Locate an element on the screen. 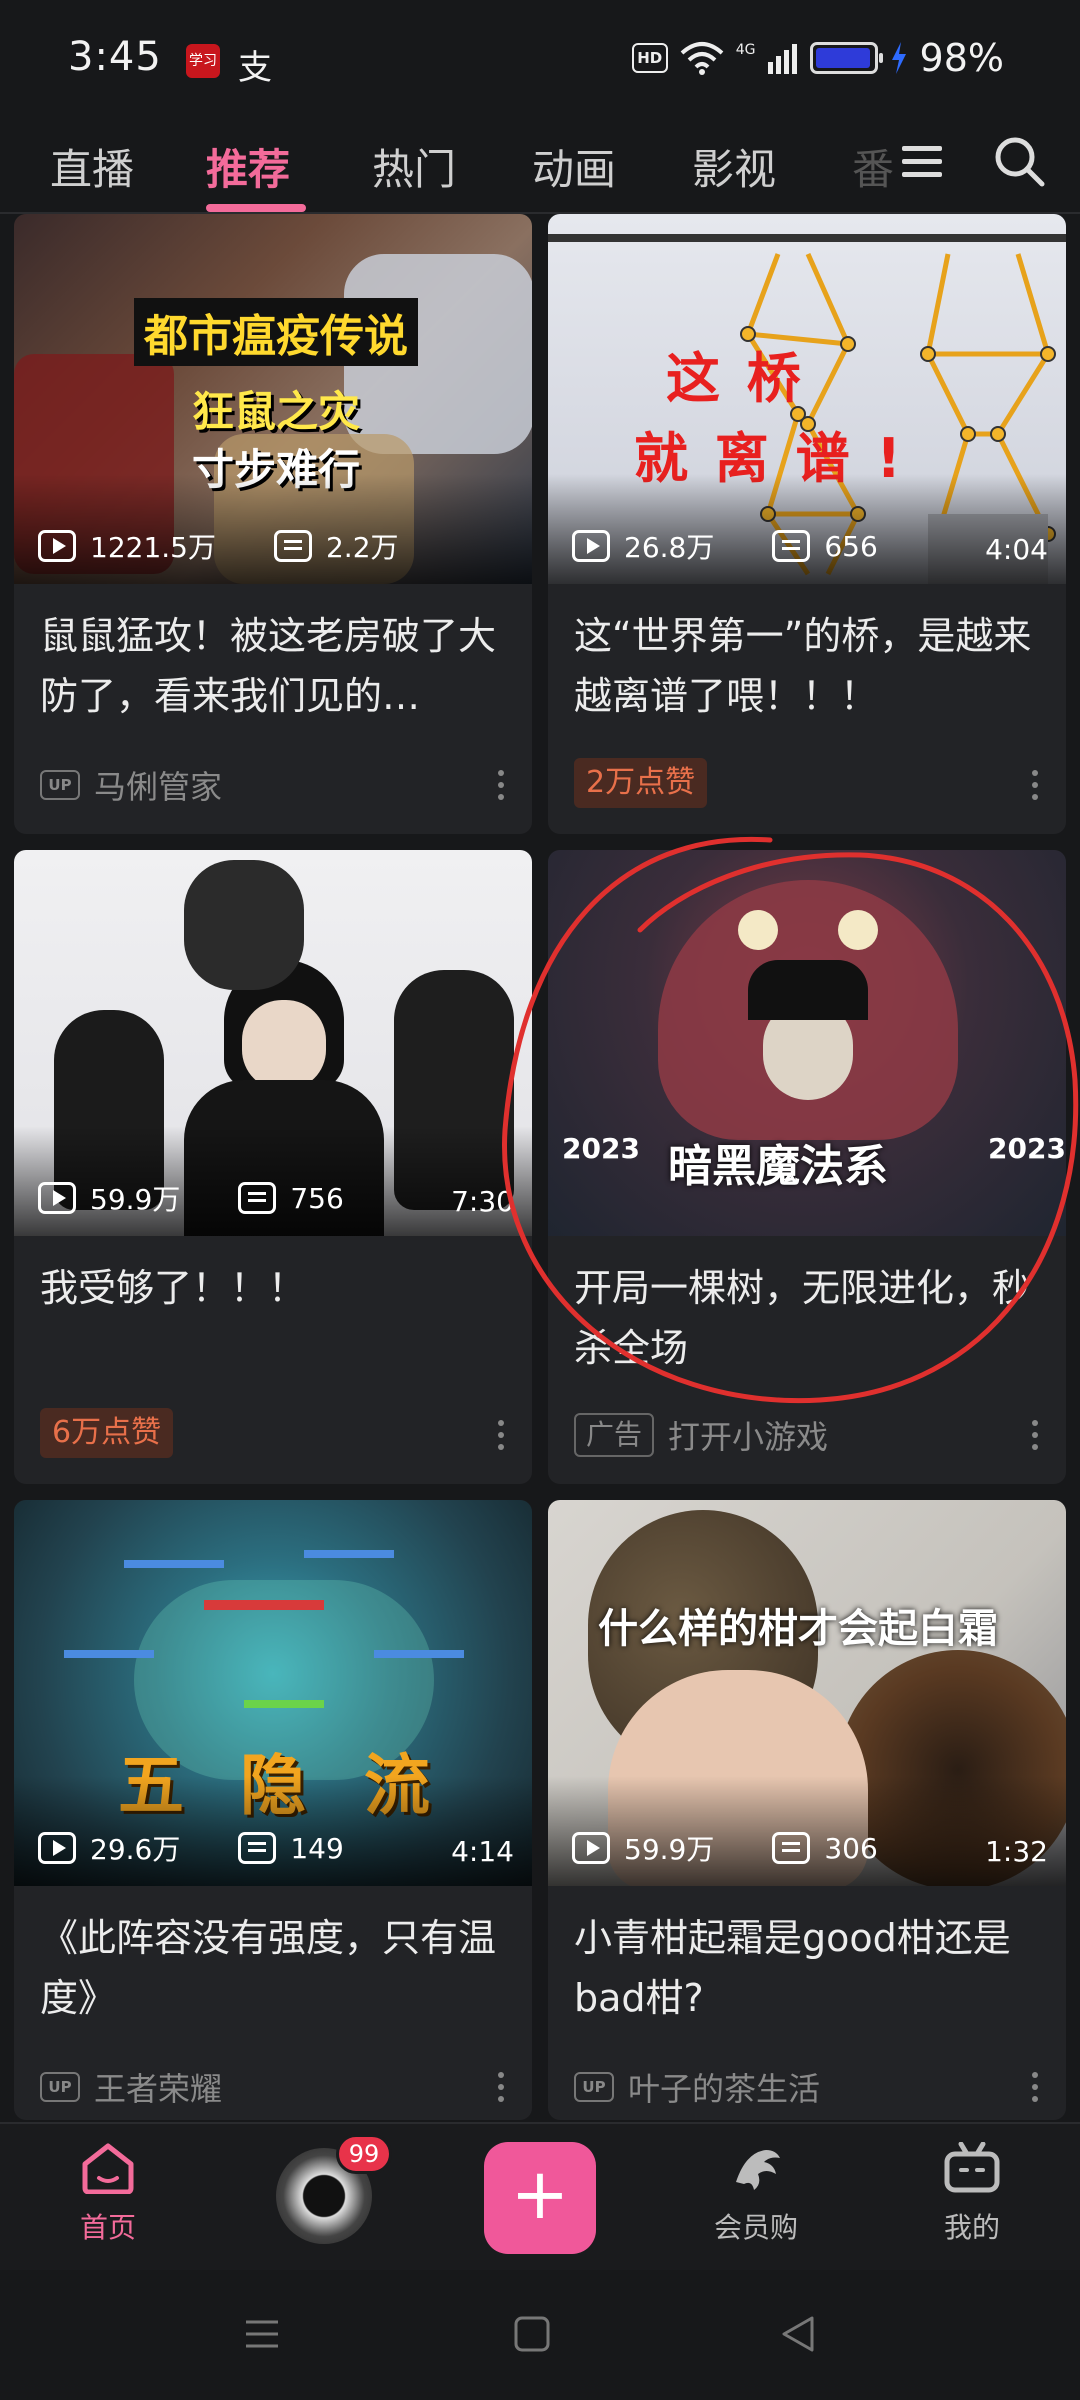 This screenshot has width=1080, height=2400. nav-home-label: 首页 is located at coordinates (107, 2227).